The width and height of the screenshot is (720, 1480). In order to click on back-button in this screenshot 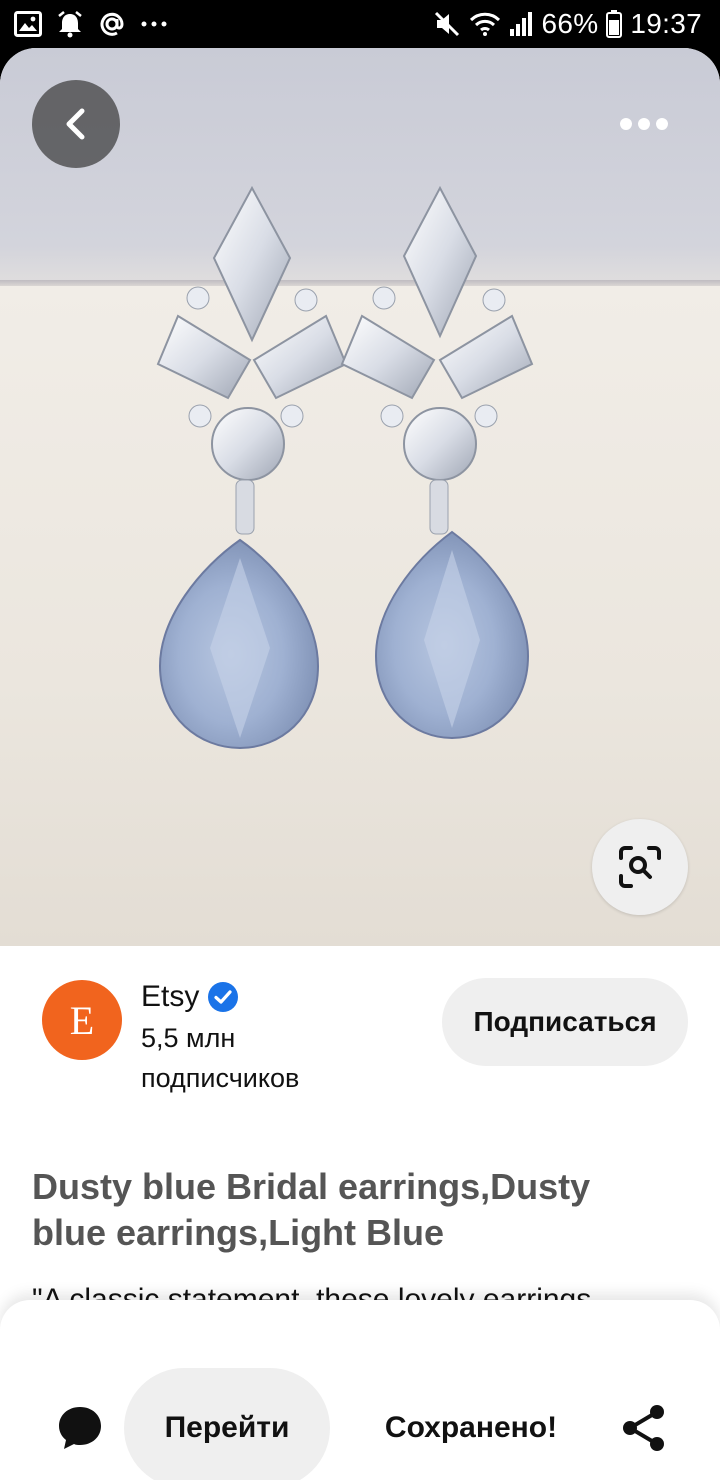, I will do `click(76, 124)`.